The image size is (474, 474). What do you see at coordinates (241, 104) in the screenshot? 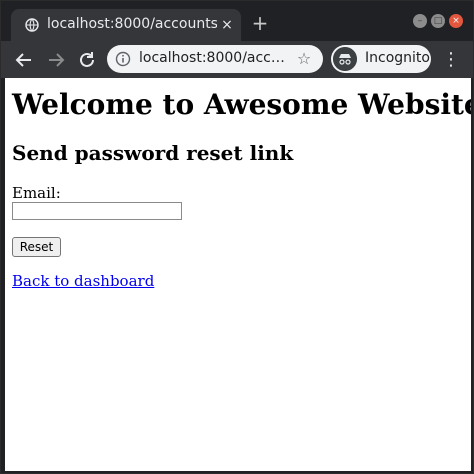
I see `page-title: Welcome to Awesome Website` at bounding box center [241, 104].